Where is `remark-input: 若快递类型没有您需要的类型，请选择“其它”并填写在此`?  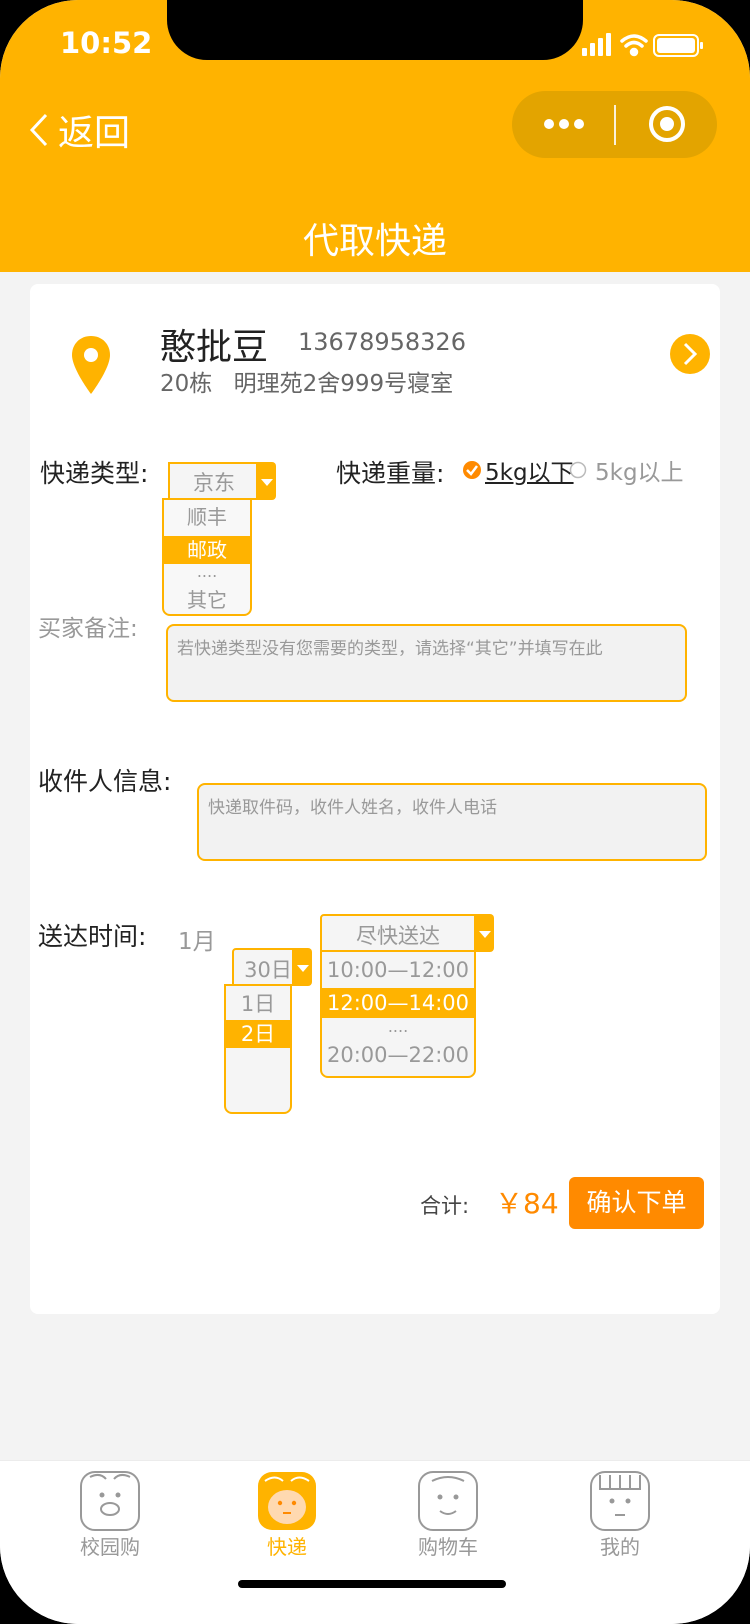 remark-input: 若快递类型没有您需要的类型，请选择“其它”并填写在此 is located at coordinates (426, 663).